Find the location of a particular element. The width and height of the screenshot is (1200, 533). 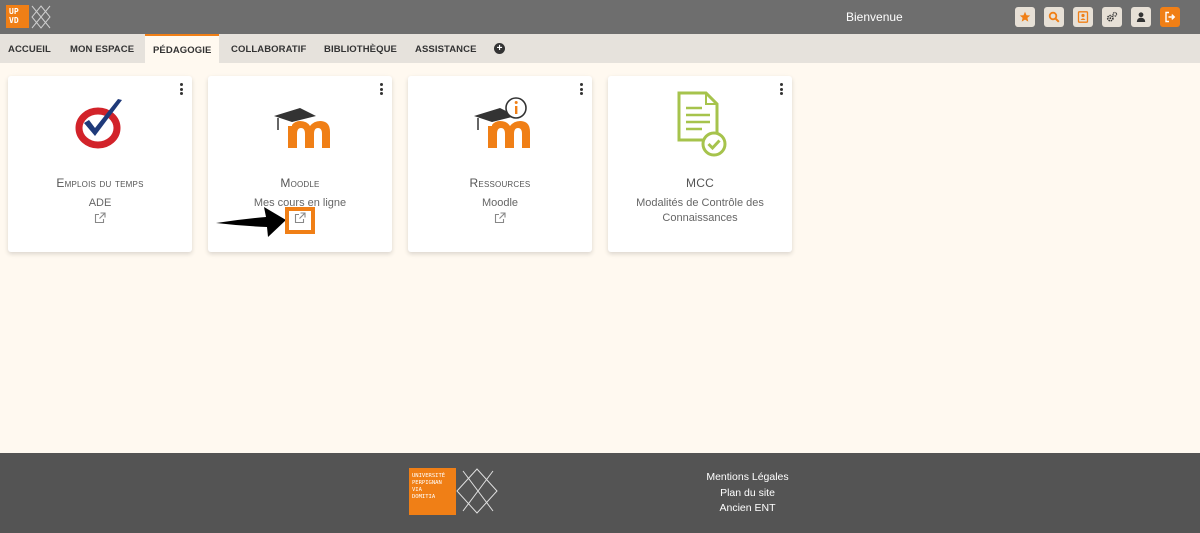

footer-links: Mentions Légales Plan du site Ancien ENT is located at coordinates (747, 493).